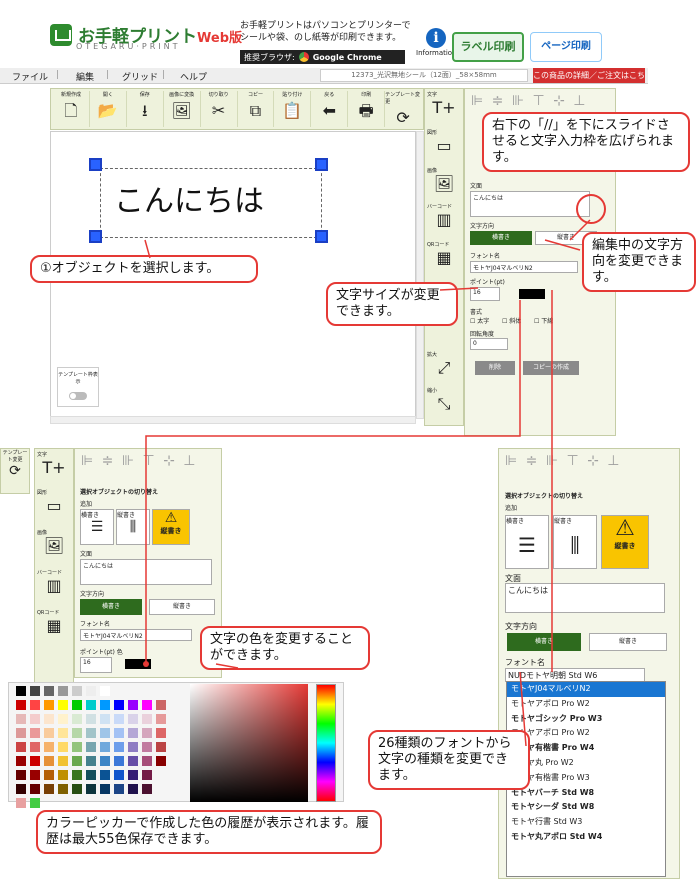 This screenshot has width=700, height=879. I want to click on connector-color, so click(227, 666).